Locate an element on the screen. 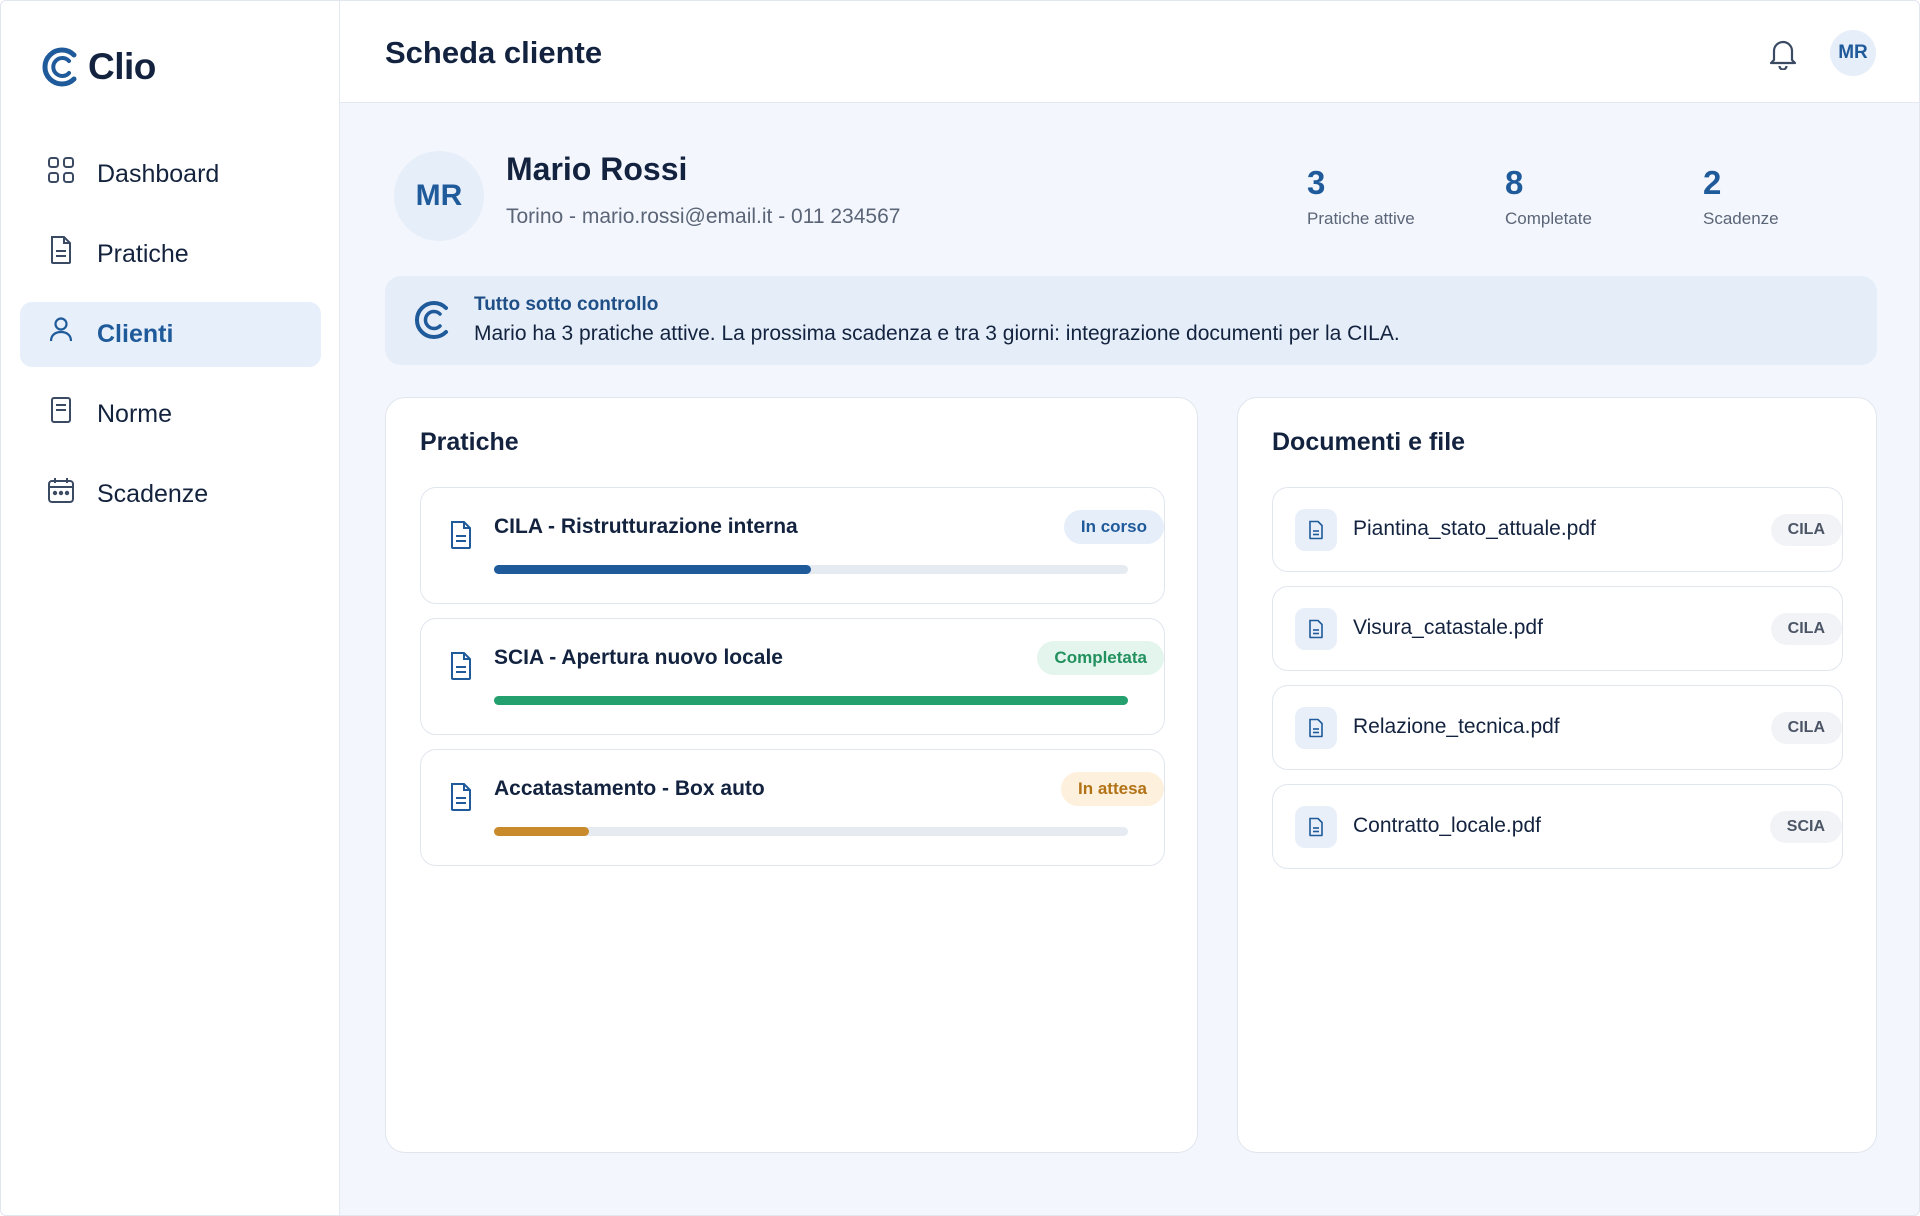  book-icon is located at coordinates (61, 410).